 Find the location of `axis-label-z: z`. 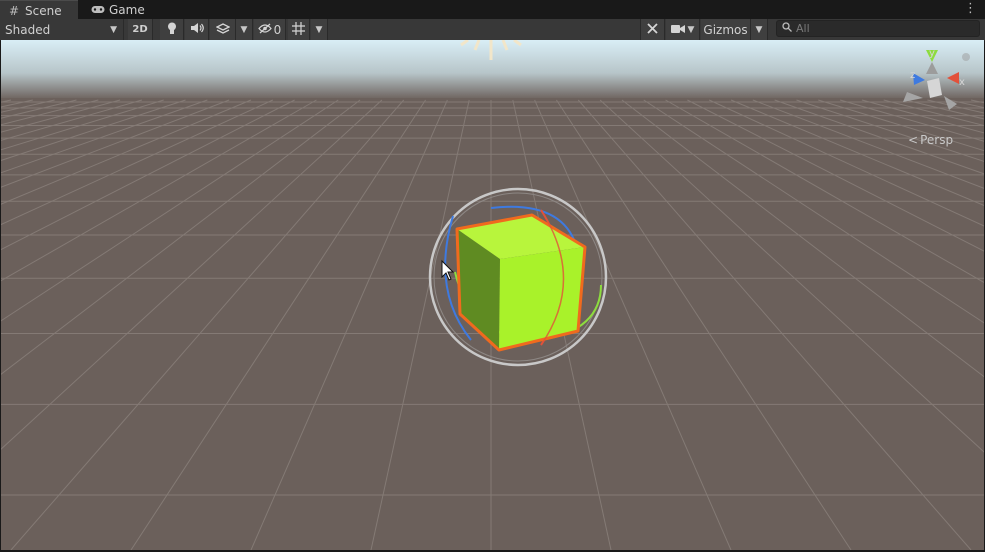

axis-label-z: z is located at coordinates (912, 75).